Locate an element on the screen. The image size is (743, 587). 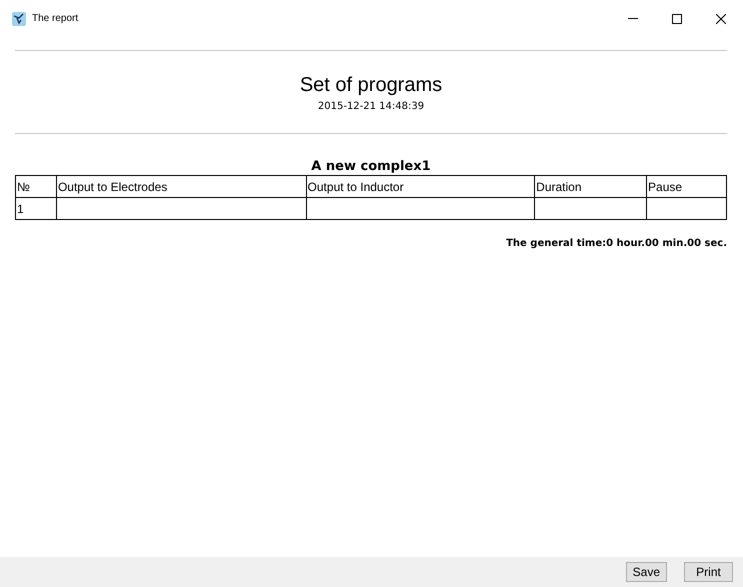
close-icon is located at coordinates (721, 19).